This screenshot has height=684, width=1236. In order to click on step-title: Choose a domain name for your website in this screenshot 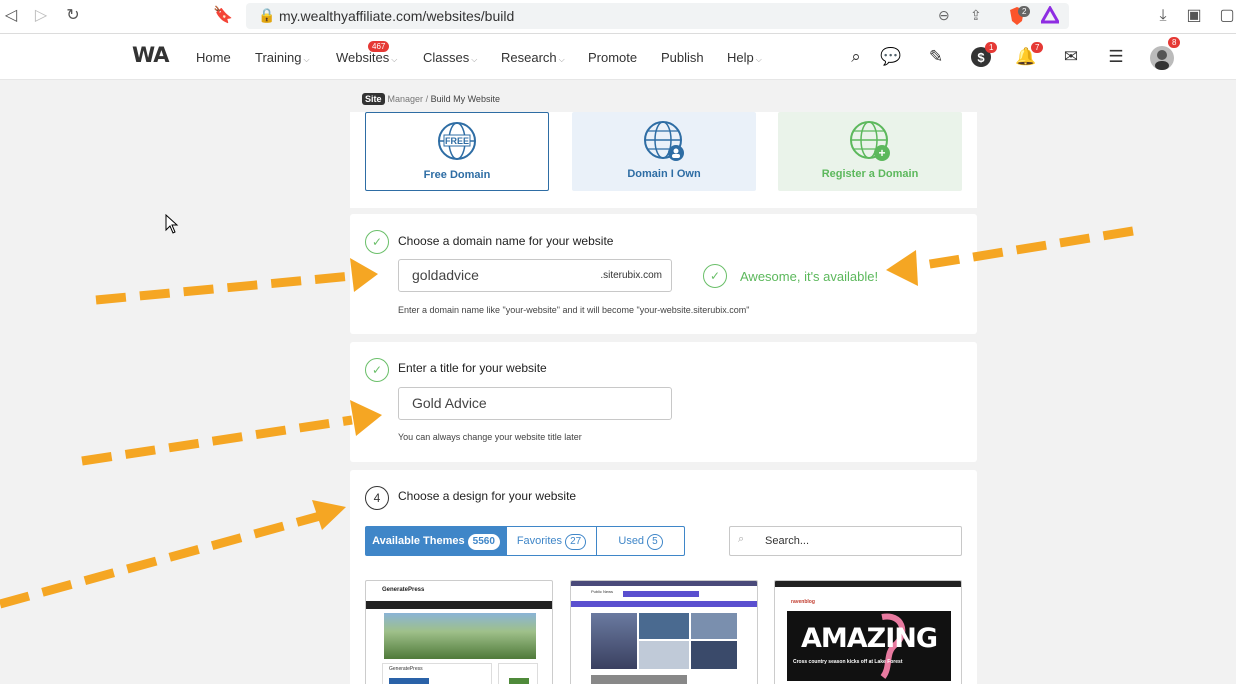, I will do `click(506, 241)`.